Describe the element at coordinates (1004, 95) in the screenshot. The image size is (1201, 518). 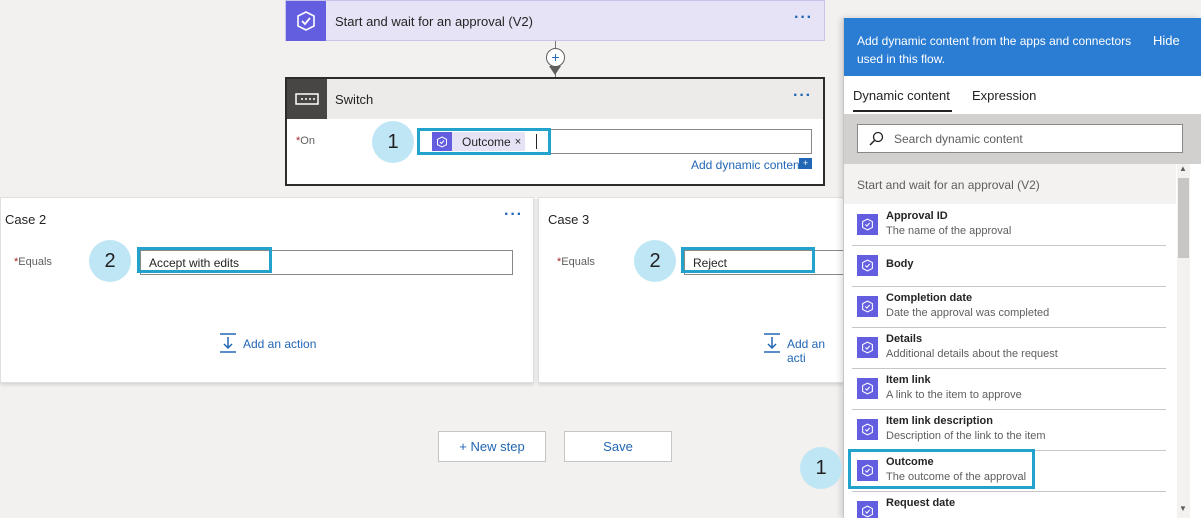
I see `tab-expression: Expression` at that location.